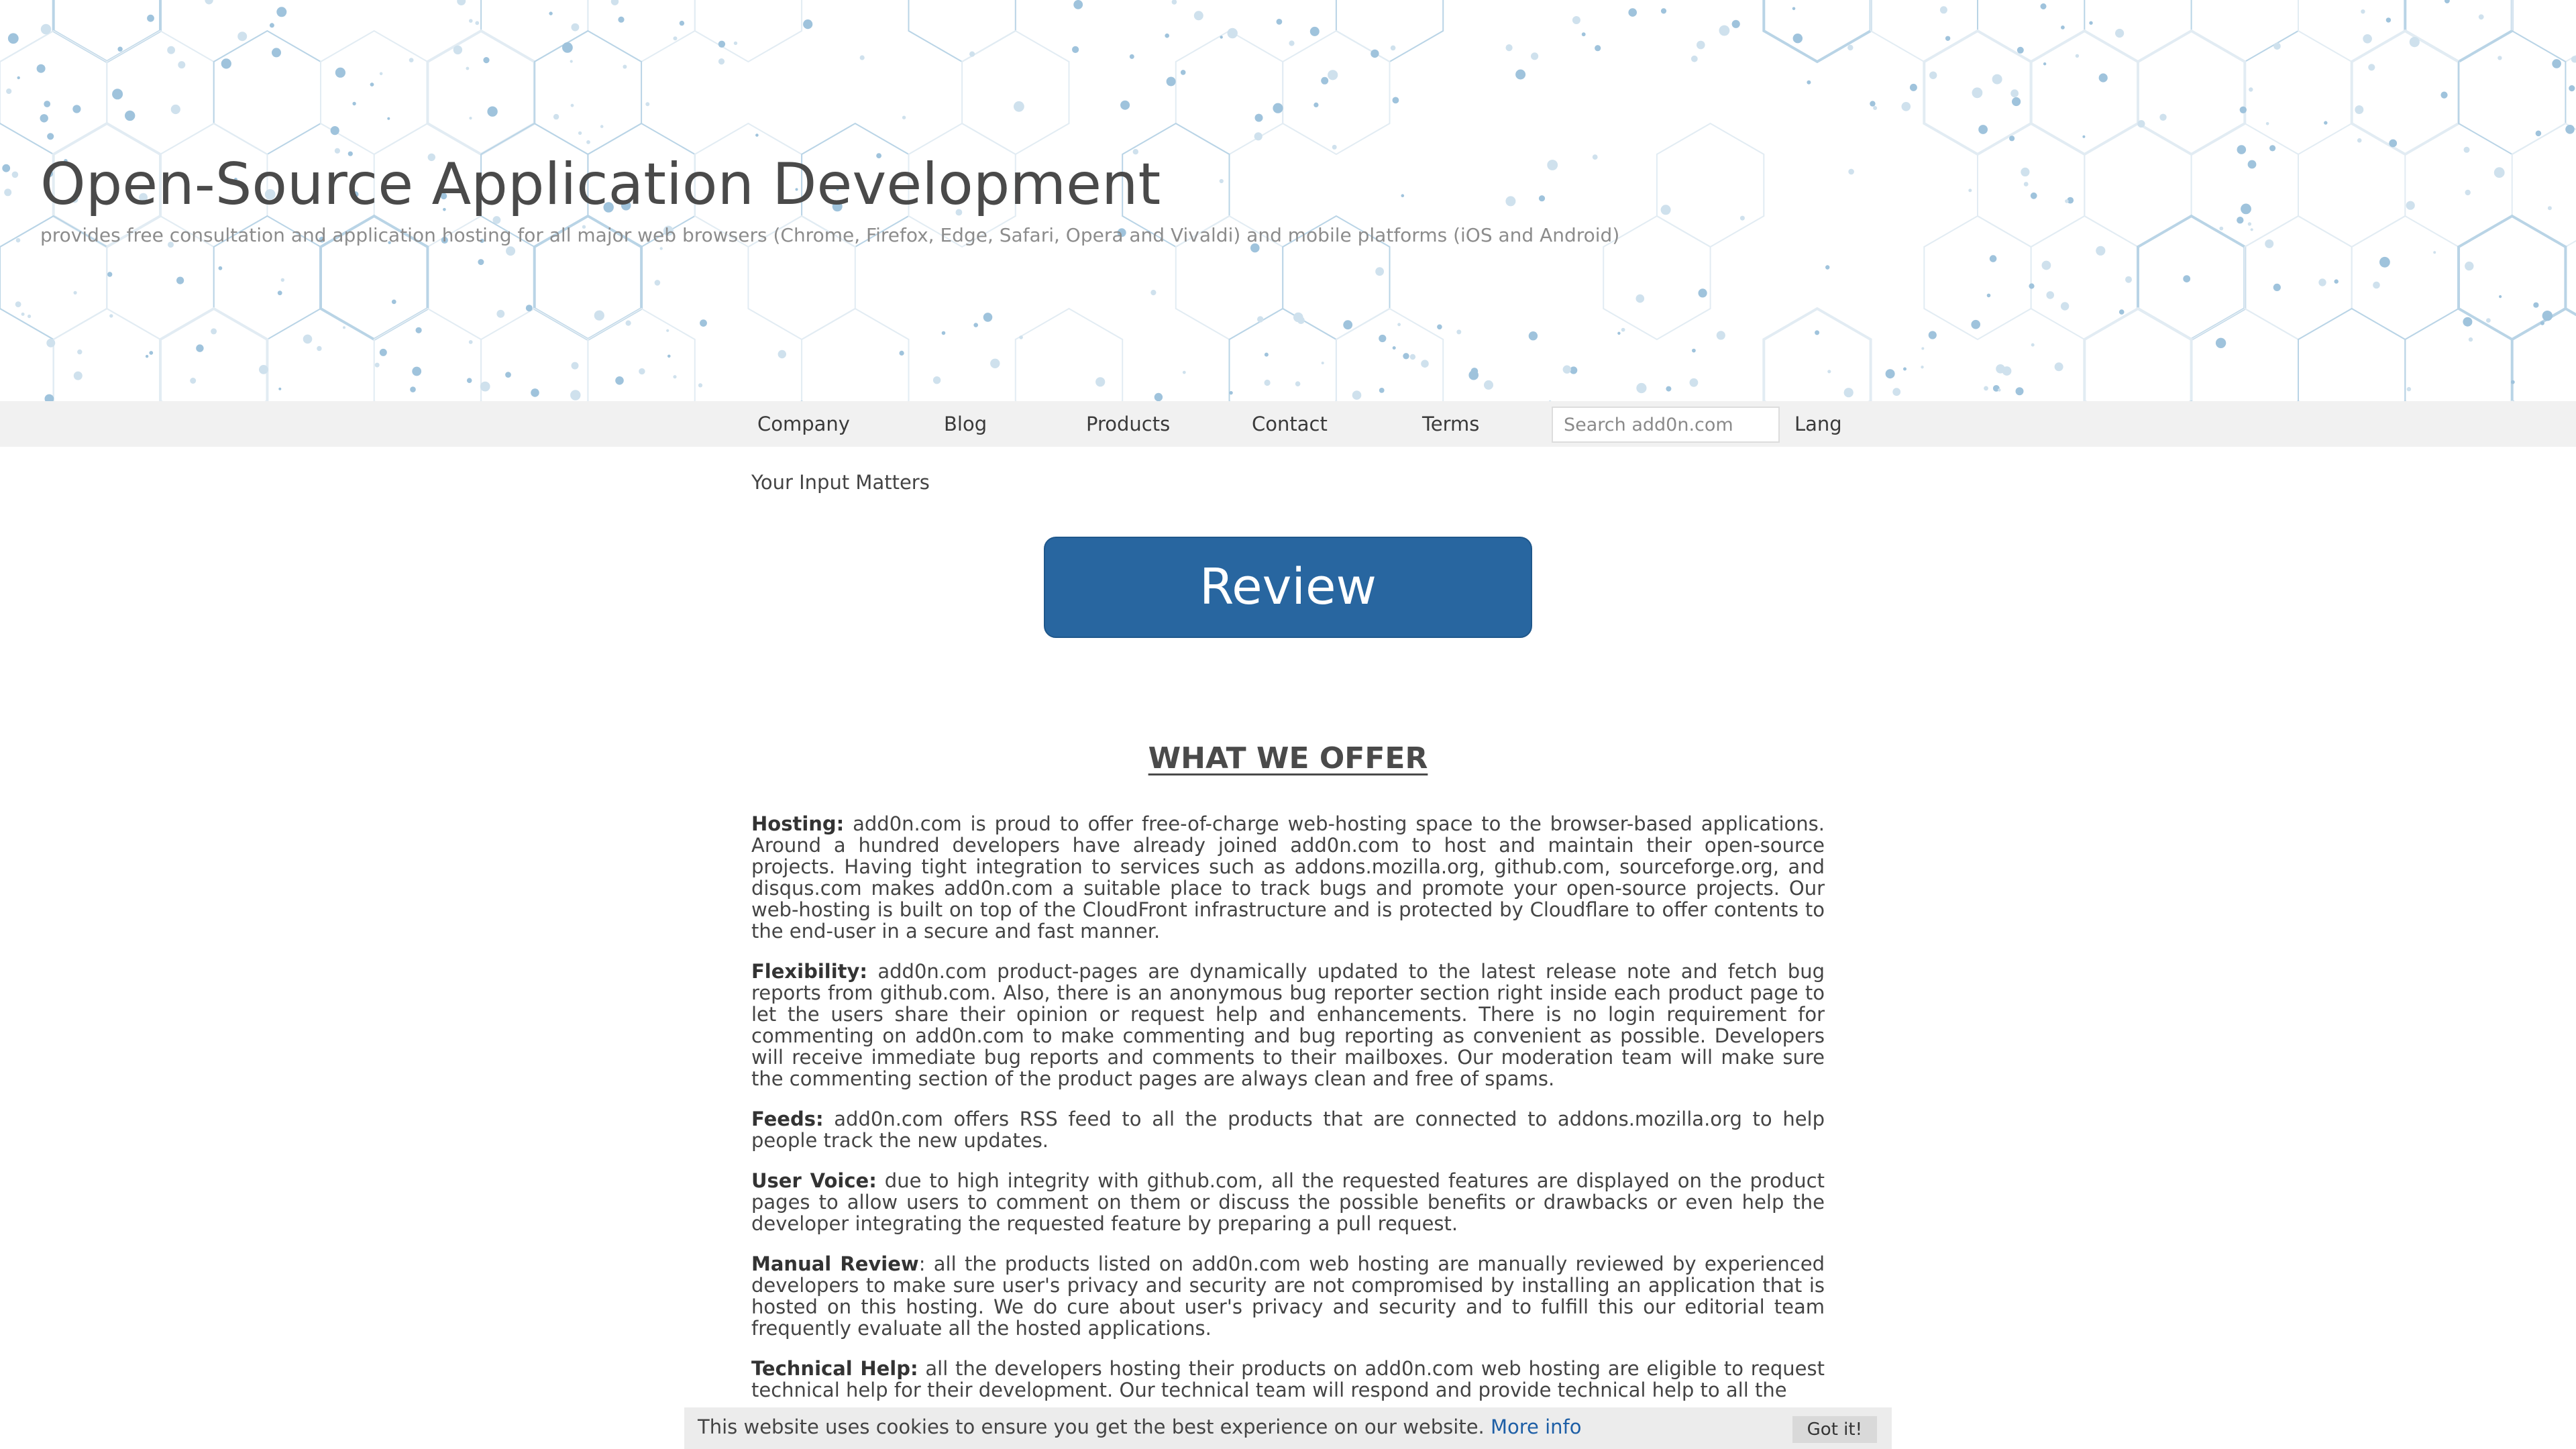  I want to click on search-input, so click(1666, 425).